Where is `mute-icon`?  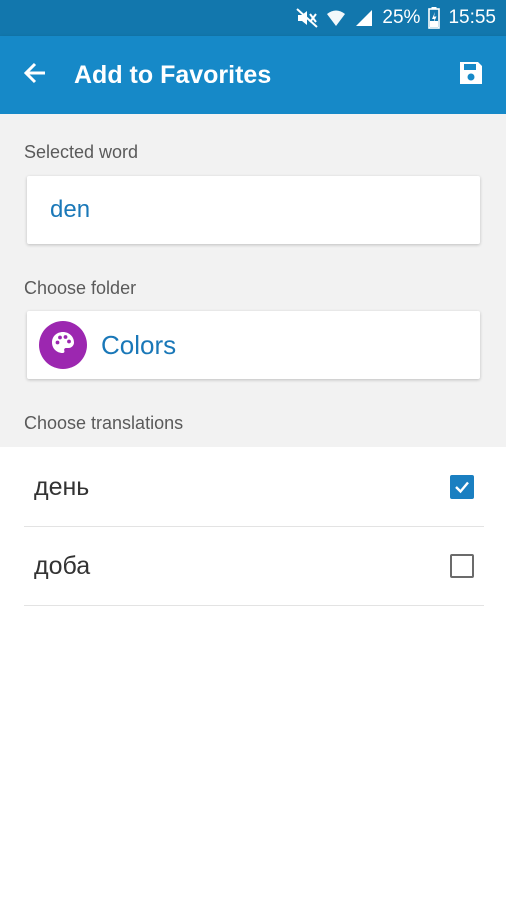 mute-icon is located at coordinates (307, 18).